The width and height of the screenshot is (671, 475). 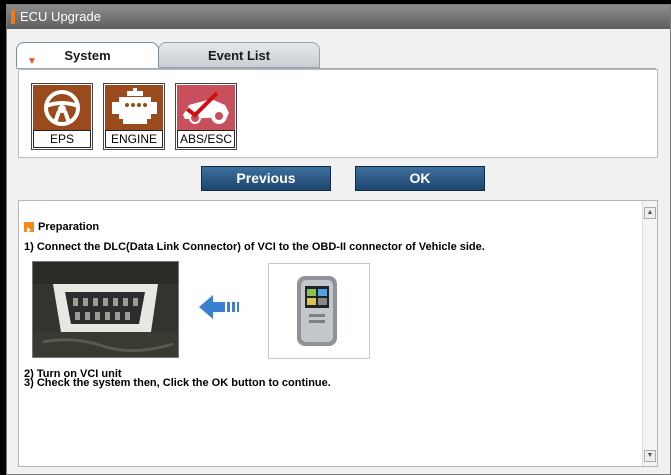 I want to click on bullet-arrow-icon, so click(x=29, y=227).